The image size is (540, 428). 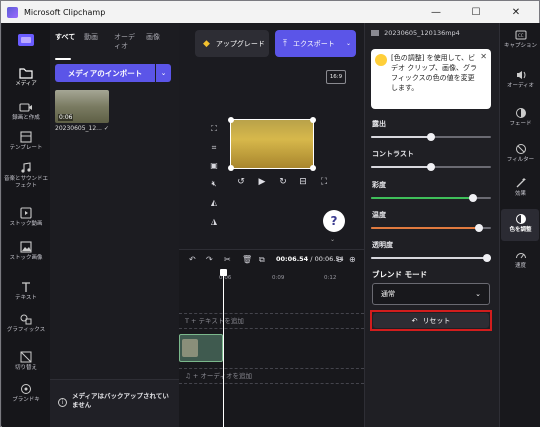 I want to click on nav-media: メディア, so click(x=26, y=77).